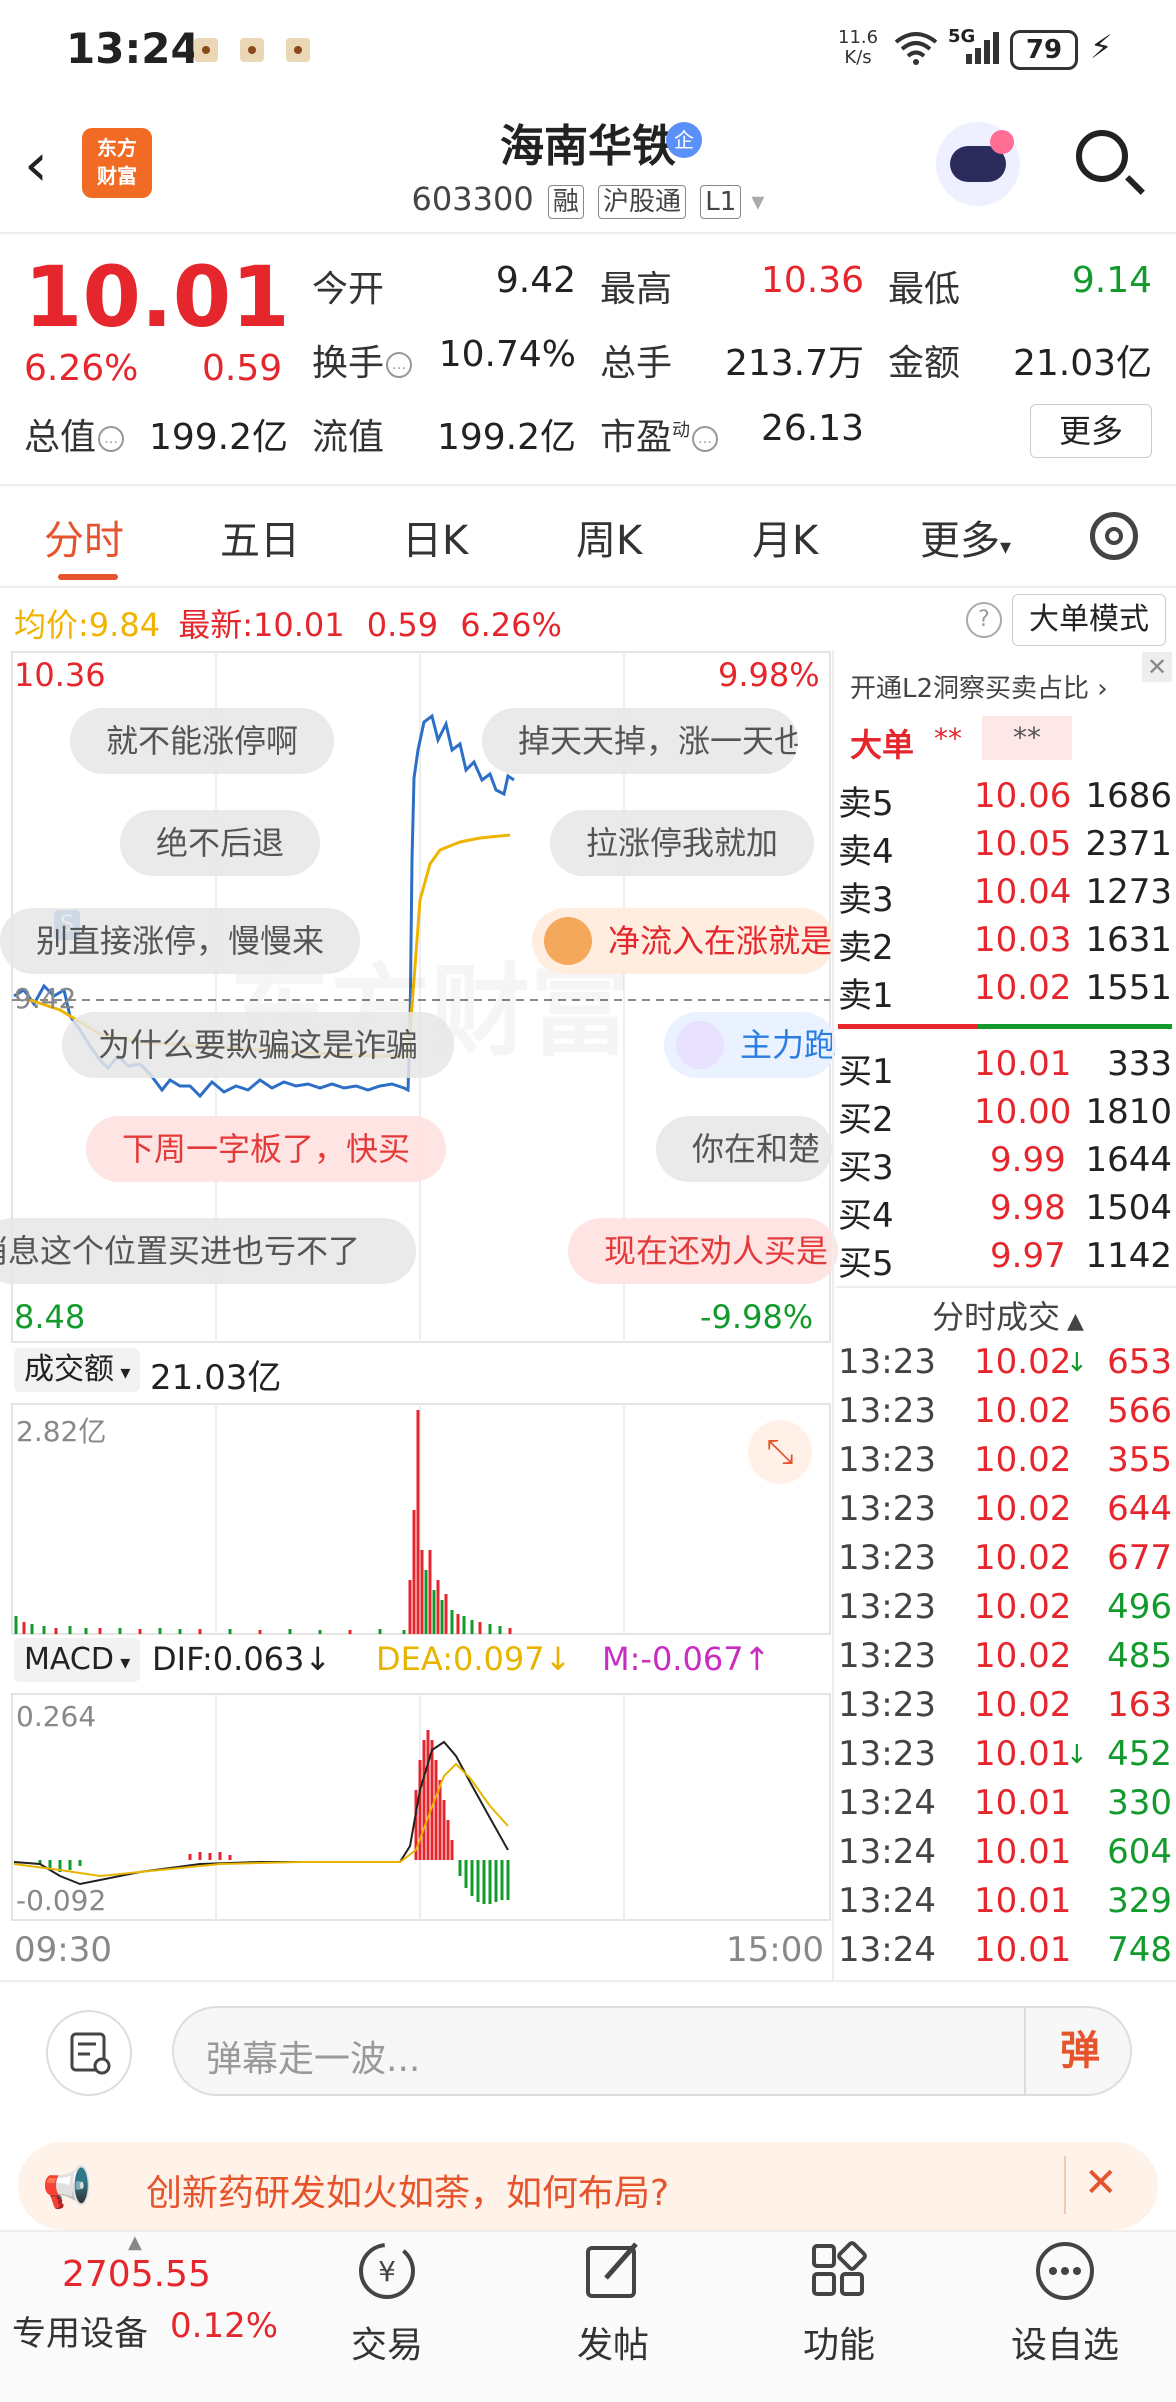 The height and width of the screenshot is (2402, 1176). What do you see at coordinates (682, 843) in the screenshot?
I see `danmaku-bubble: 拉涨停我就加` at bounding box center [682, 843].